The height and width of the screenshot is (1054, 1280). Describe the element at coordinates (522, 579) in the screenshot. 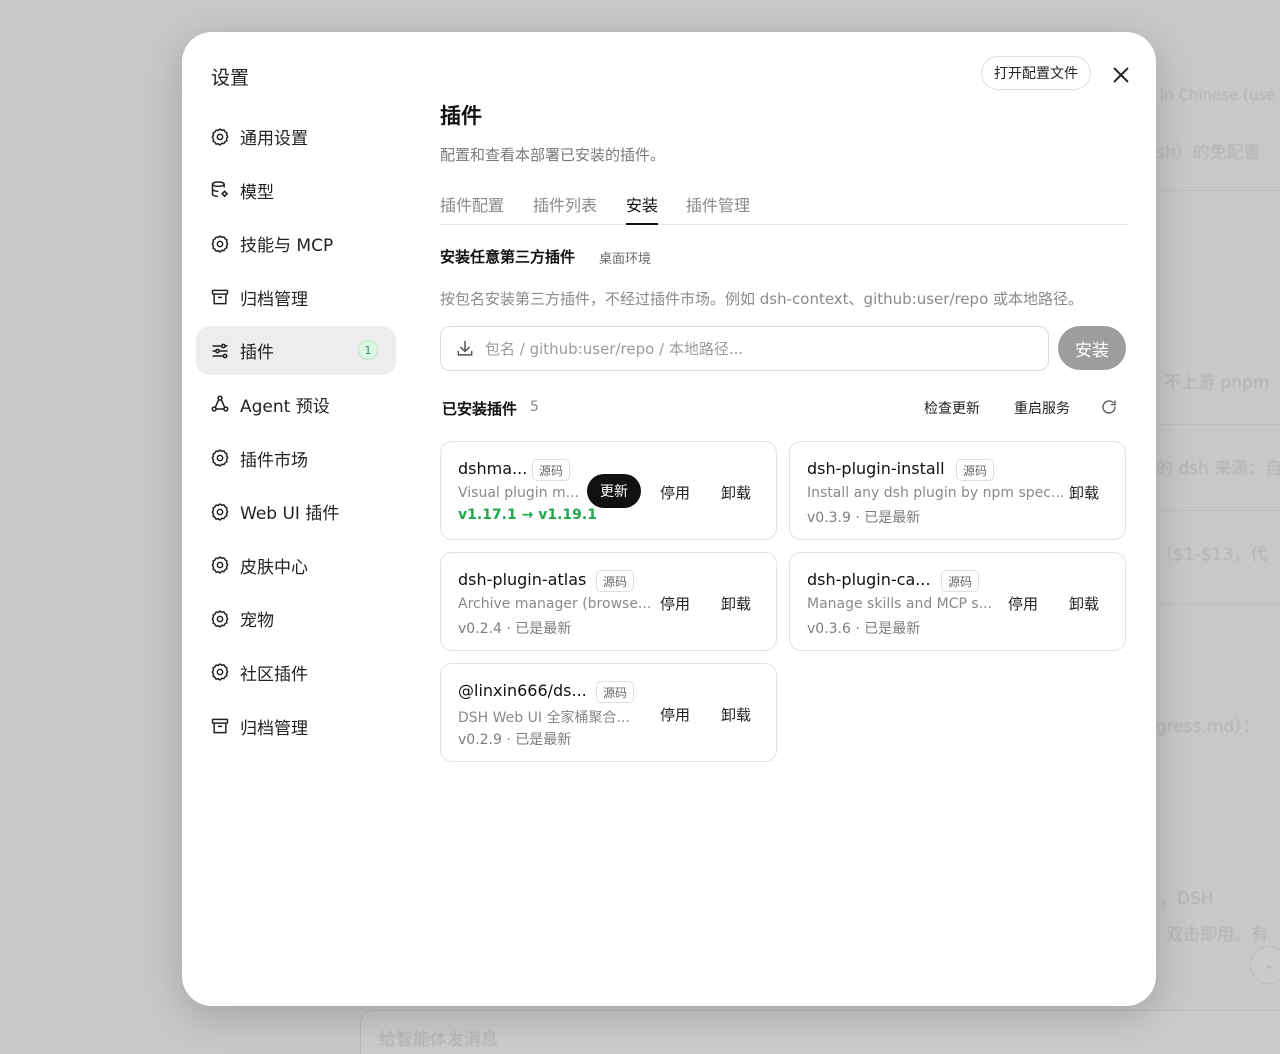

I see `plugin-name: dsh-plugin-atlas` at that location.